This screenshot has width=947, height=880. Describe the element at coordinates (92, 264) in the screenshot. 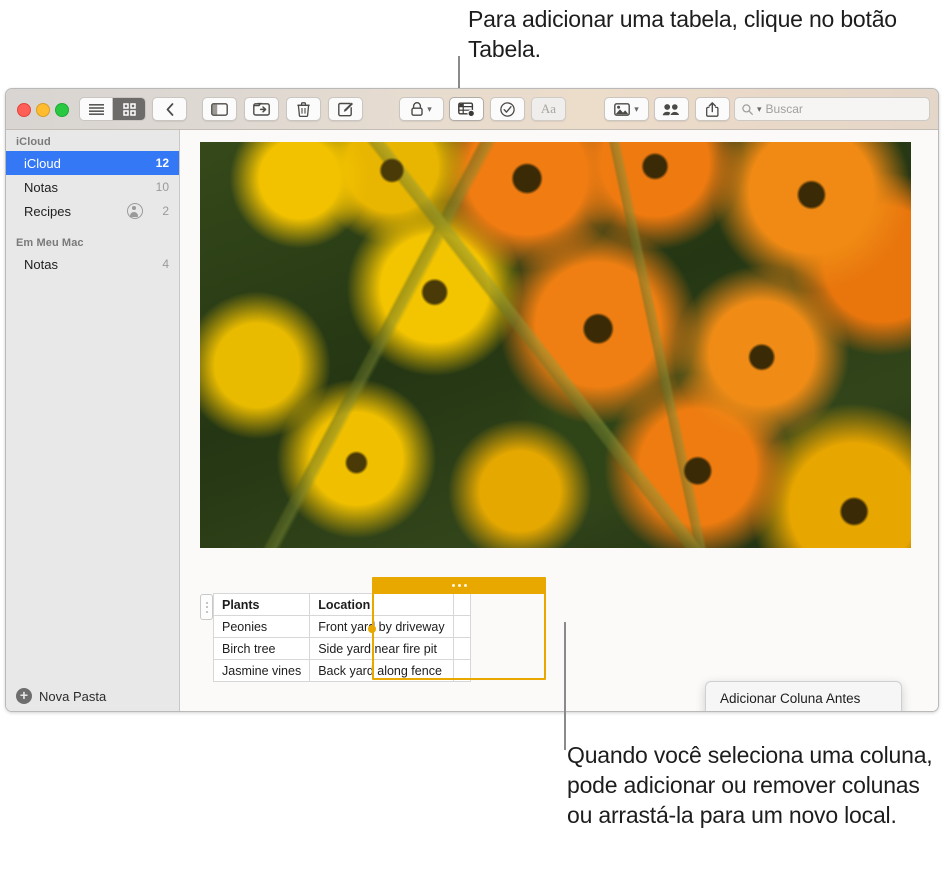

I see `sidebar-item-notas-local: Notas 4` at that location.